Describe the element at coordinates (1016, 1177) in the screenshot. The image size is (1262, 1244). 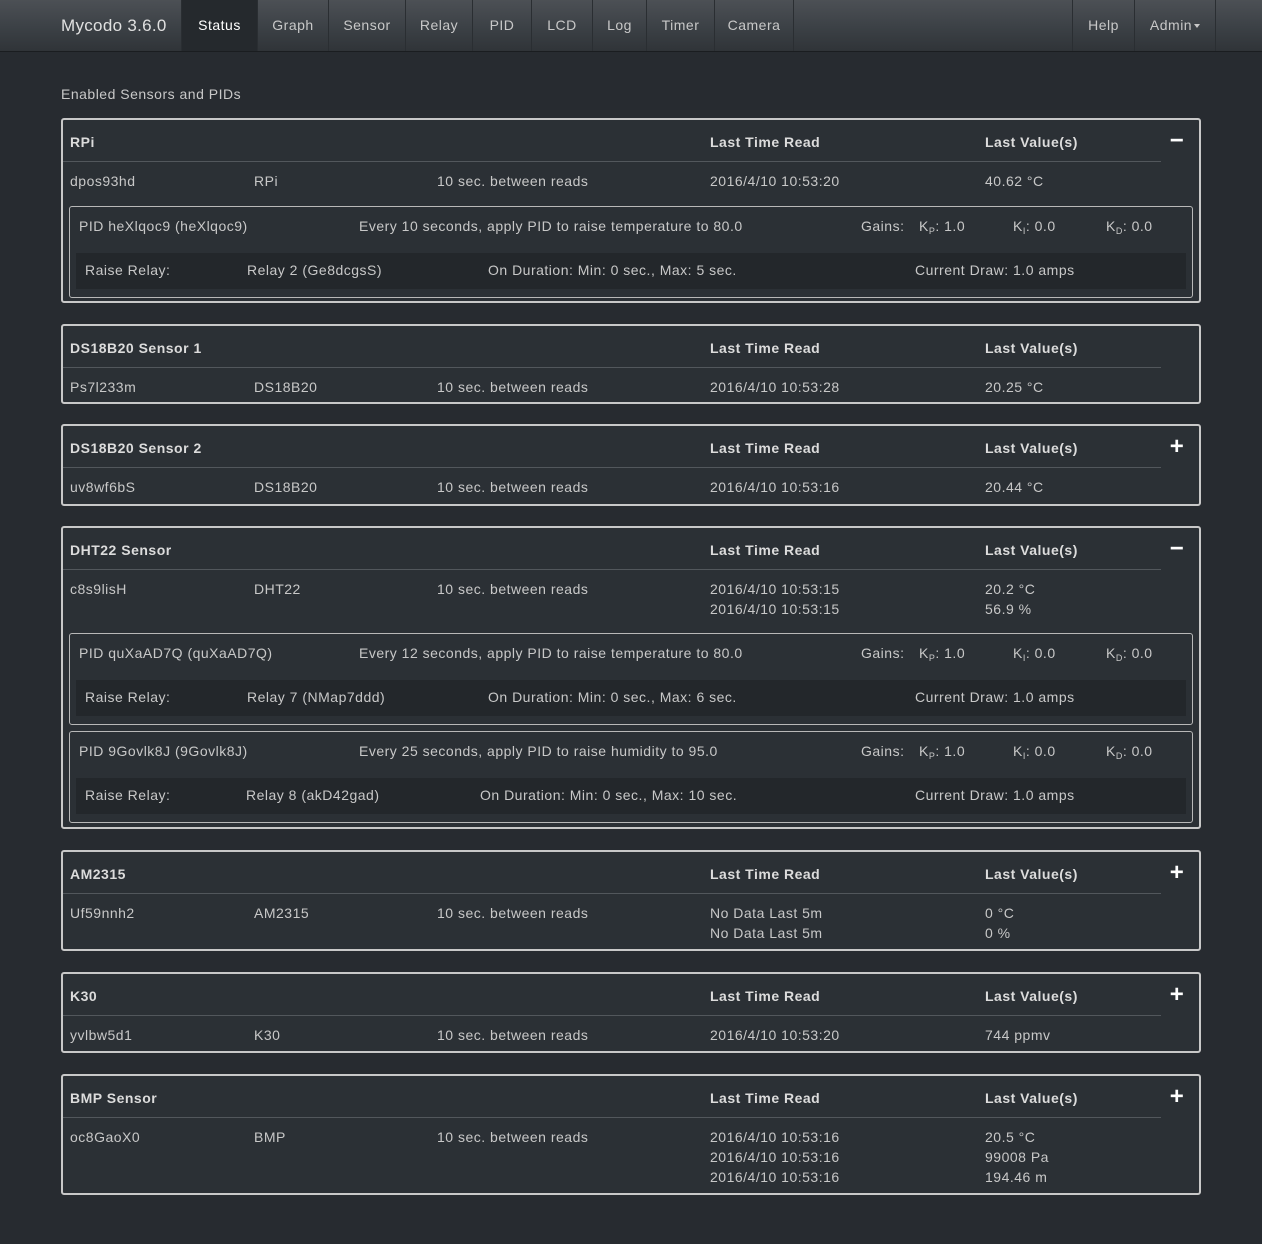
I see `last-value: 194.46 m` at that location.